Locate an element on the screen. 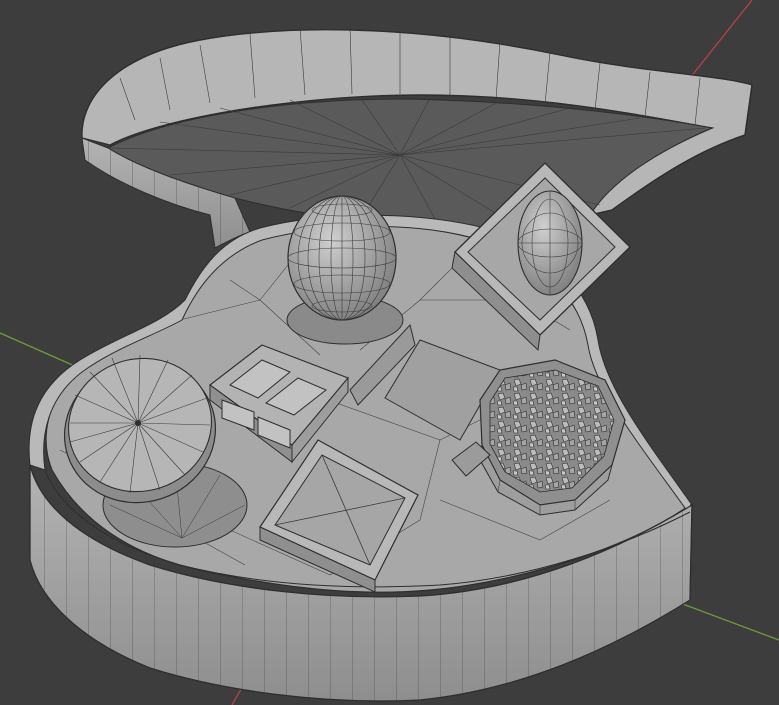 This screenshot has height=705, width=779. y-axis-line-lower is located at coordinates (725, 620).